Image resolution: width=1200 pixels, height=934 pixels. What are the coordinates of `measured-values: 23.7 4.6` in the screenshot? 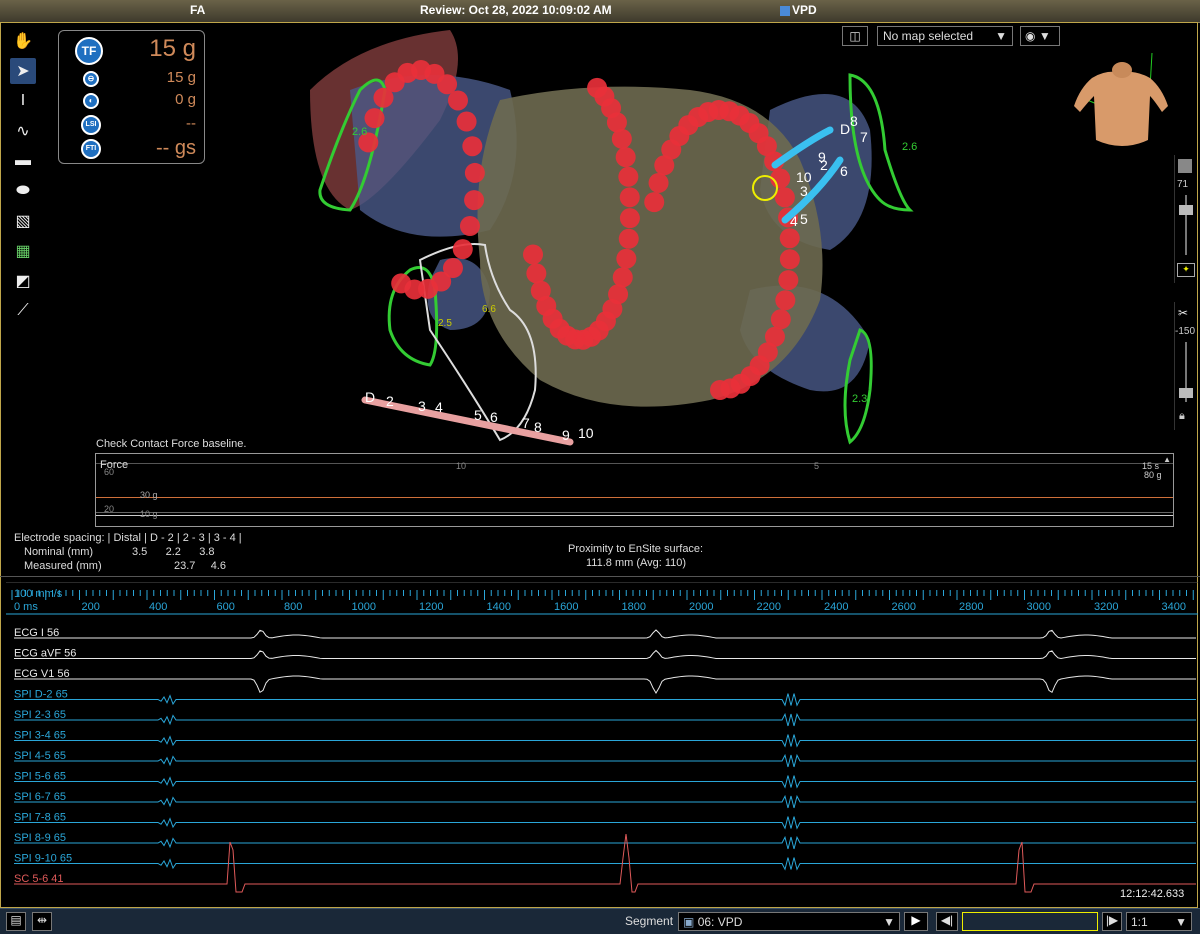 It's located at (200, 566).